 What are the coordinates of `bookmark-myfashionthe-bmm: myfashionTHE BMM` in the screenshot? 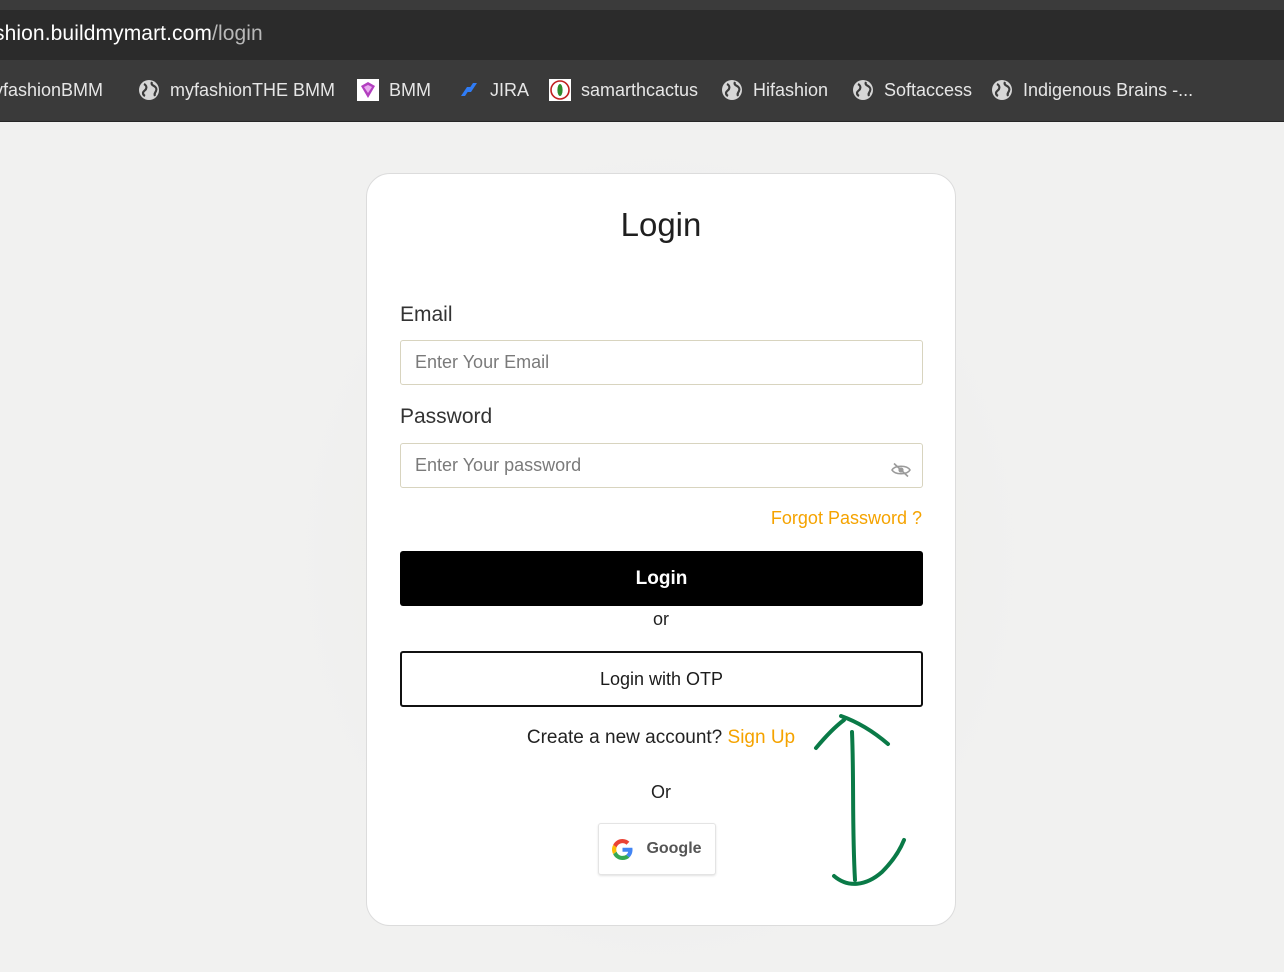 It's located at (236, 90).